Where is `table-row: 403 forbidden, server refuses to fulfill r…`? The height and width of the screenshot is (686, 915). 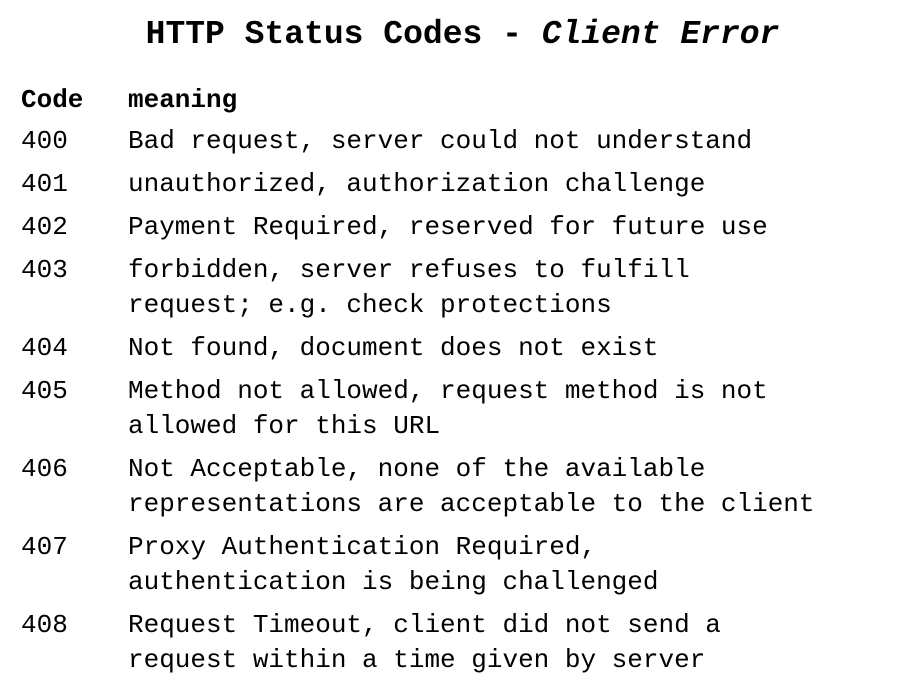 table-row: 403 forbidden, server refuses to fulfill r… is located at coordinates (418, 292).